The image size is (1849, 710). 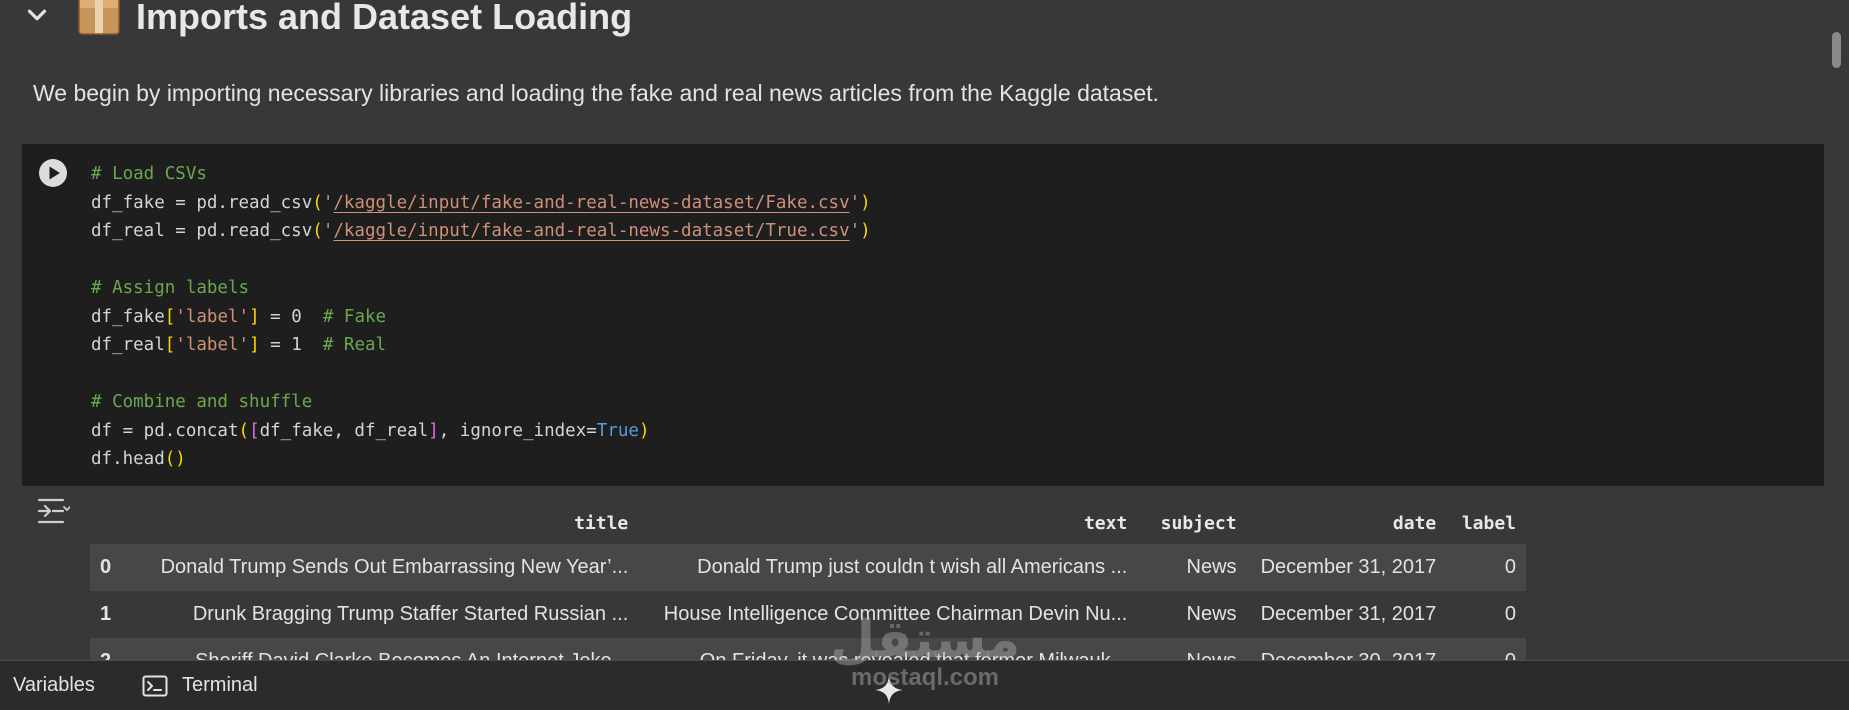 I want to click on cell-index: 1, so click(x=114, y=614).